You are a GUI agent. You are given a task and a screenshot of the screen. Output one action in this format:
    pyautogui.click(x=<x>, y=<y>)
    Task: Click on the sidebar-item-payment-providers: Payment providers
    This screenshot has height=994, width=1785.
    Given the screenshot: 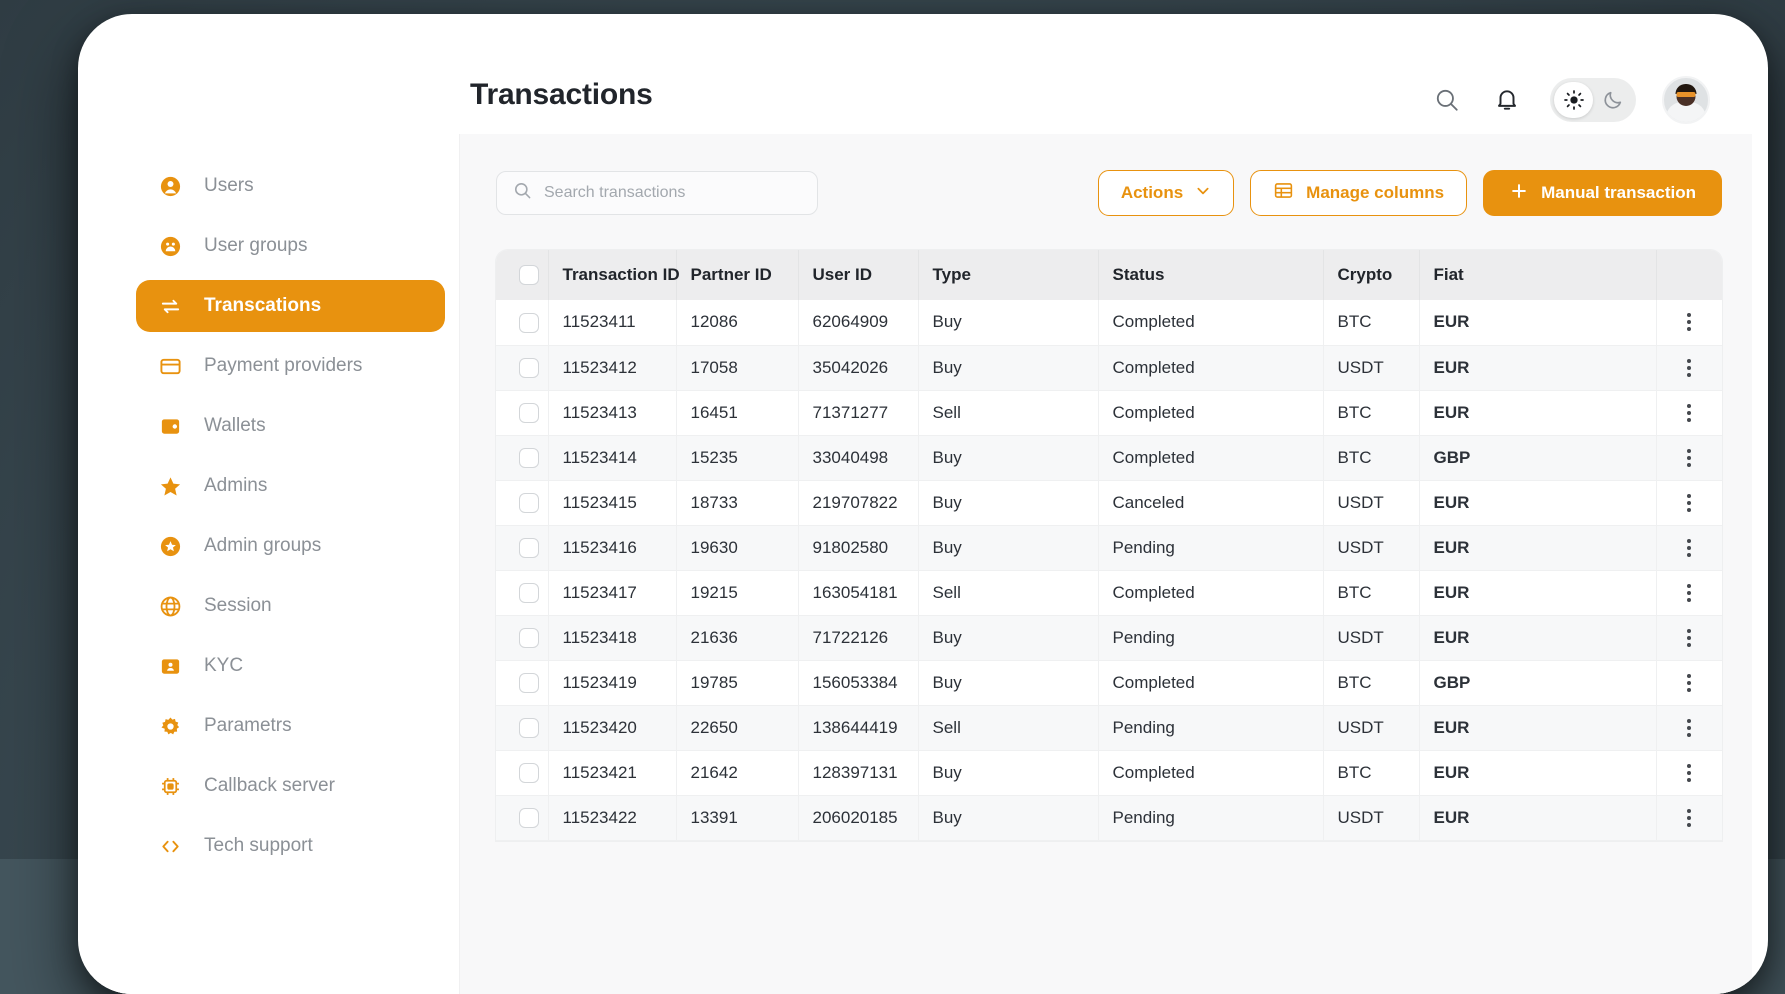 What is the action you would take?
    pyautogui.click(x=290, y=366)
    